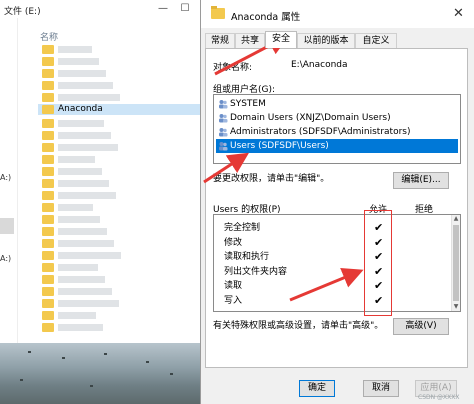 This screenshot has height=404, width=474. I want to click on user-list-item: Users (SDFSDF\Users), so click(337, 146).